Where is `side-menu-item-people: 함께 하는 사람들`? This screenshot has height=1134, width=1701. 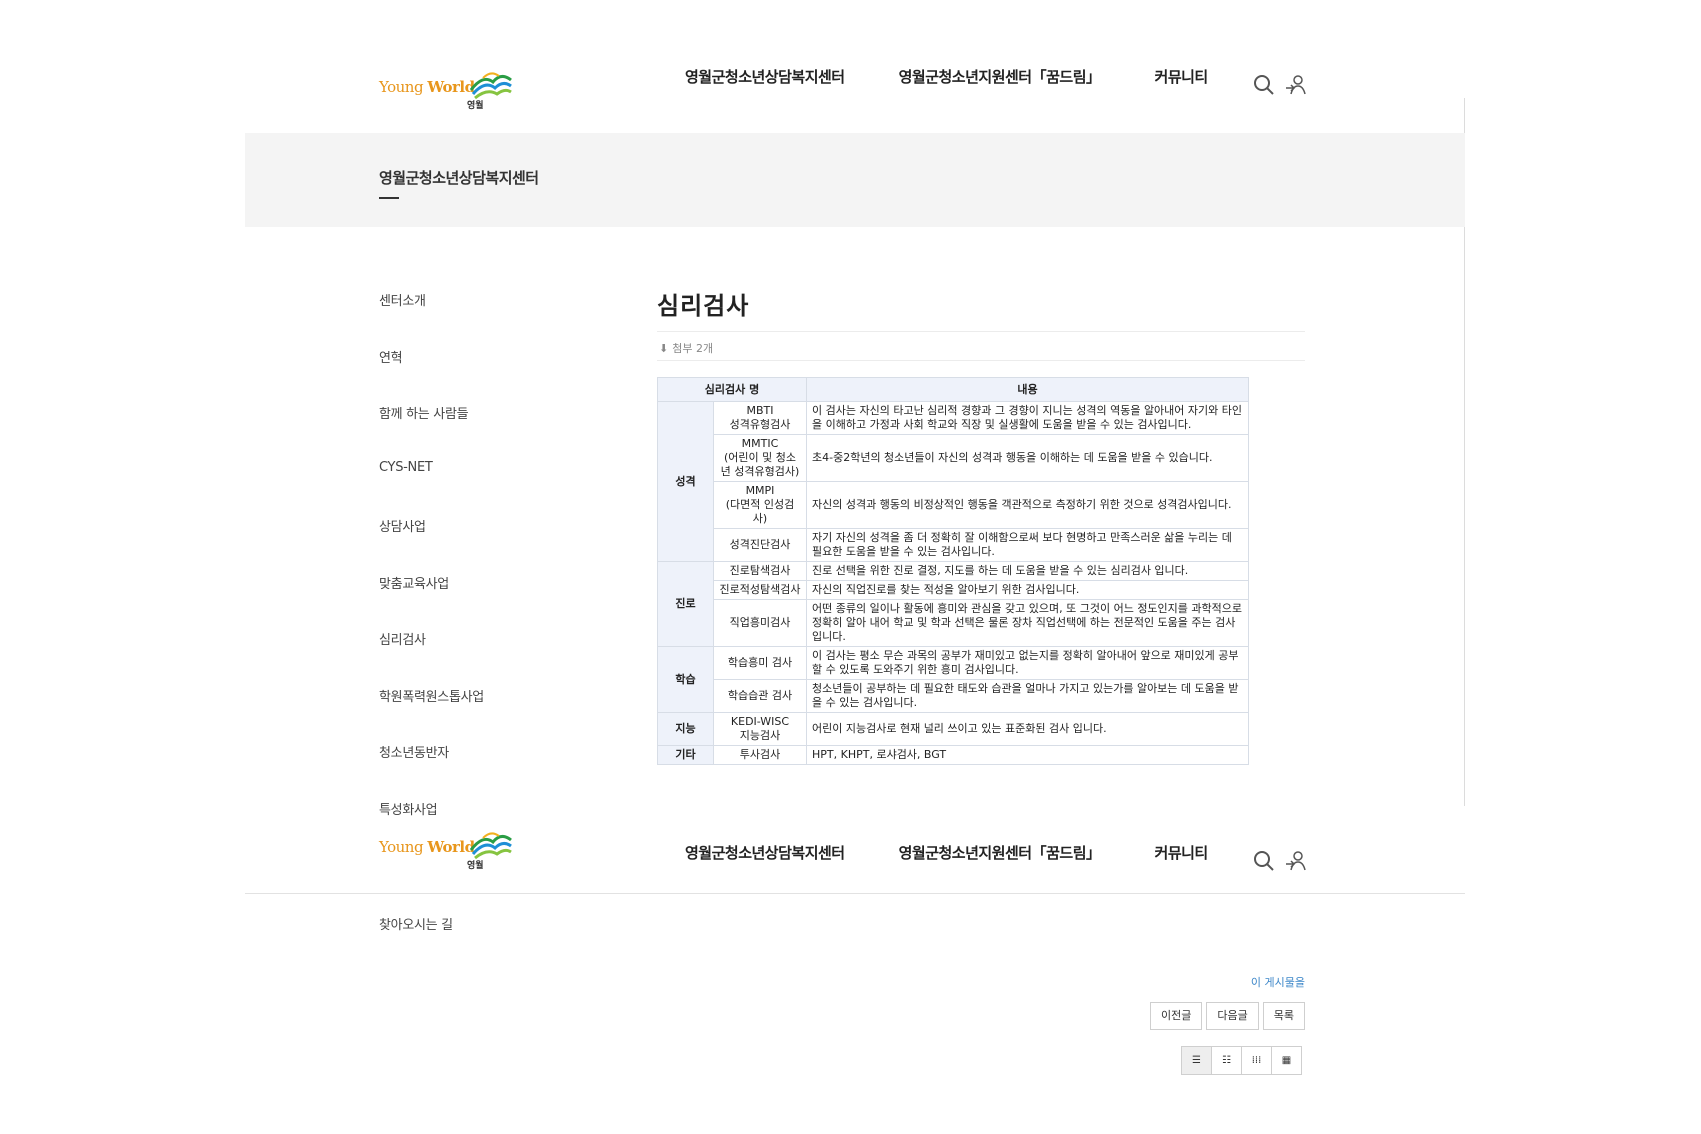
side-menu-item-people: 함께 하는 사람들 is located at coordinates (431, 431).